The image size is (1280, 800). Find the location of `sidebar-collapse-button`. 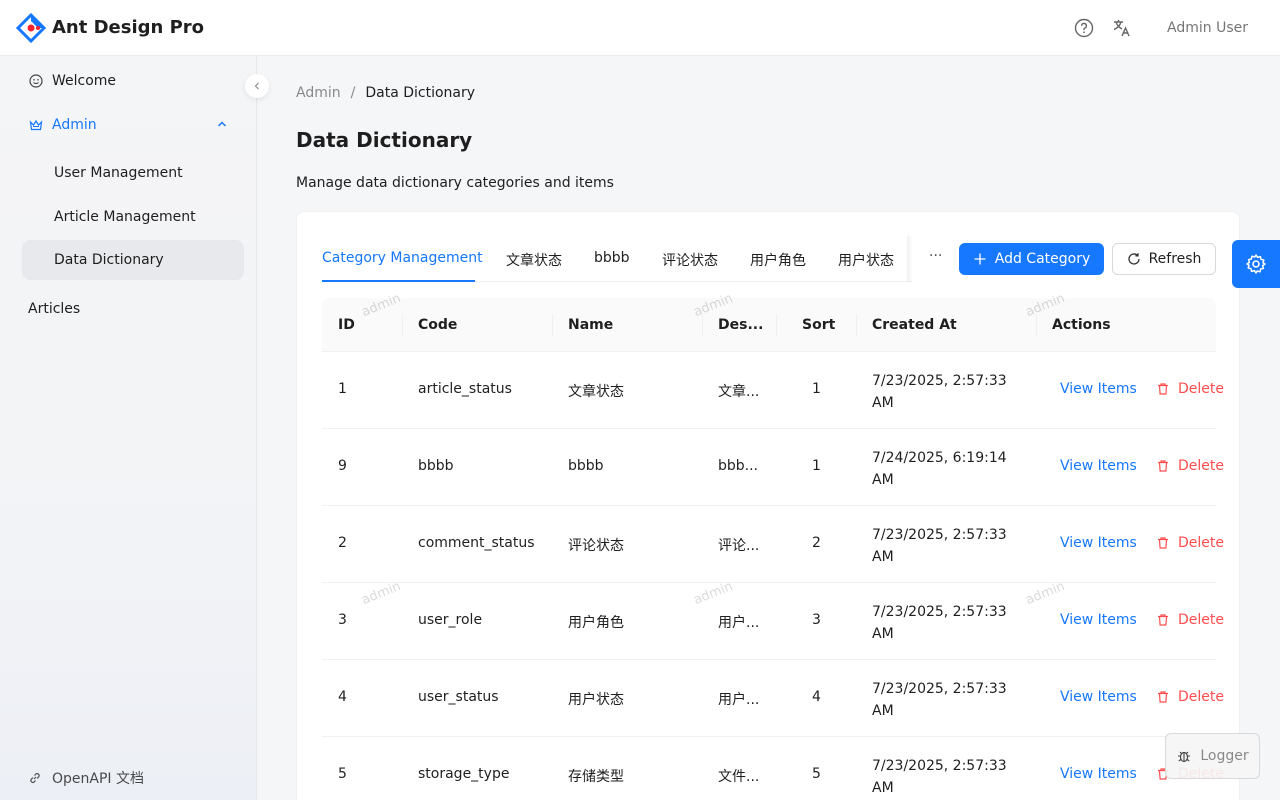

sidebar-collapse-button is located at coordinates (257, 86).